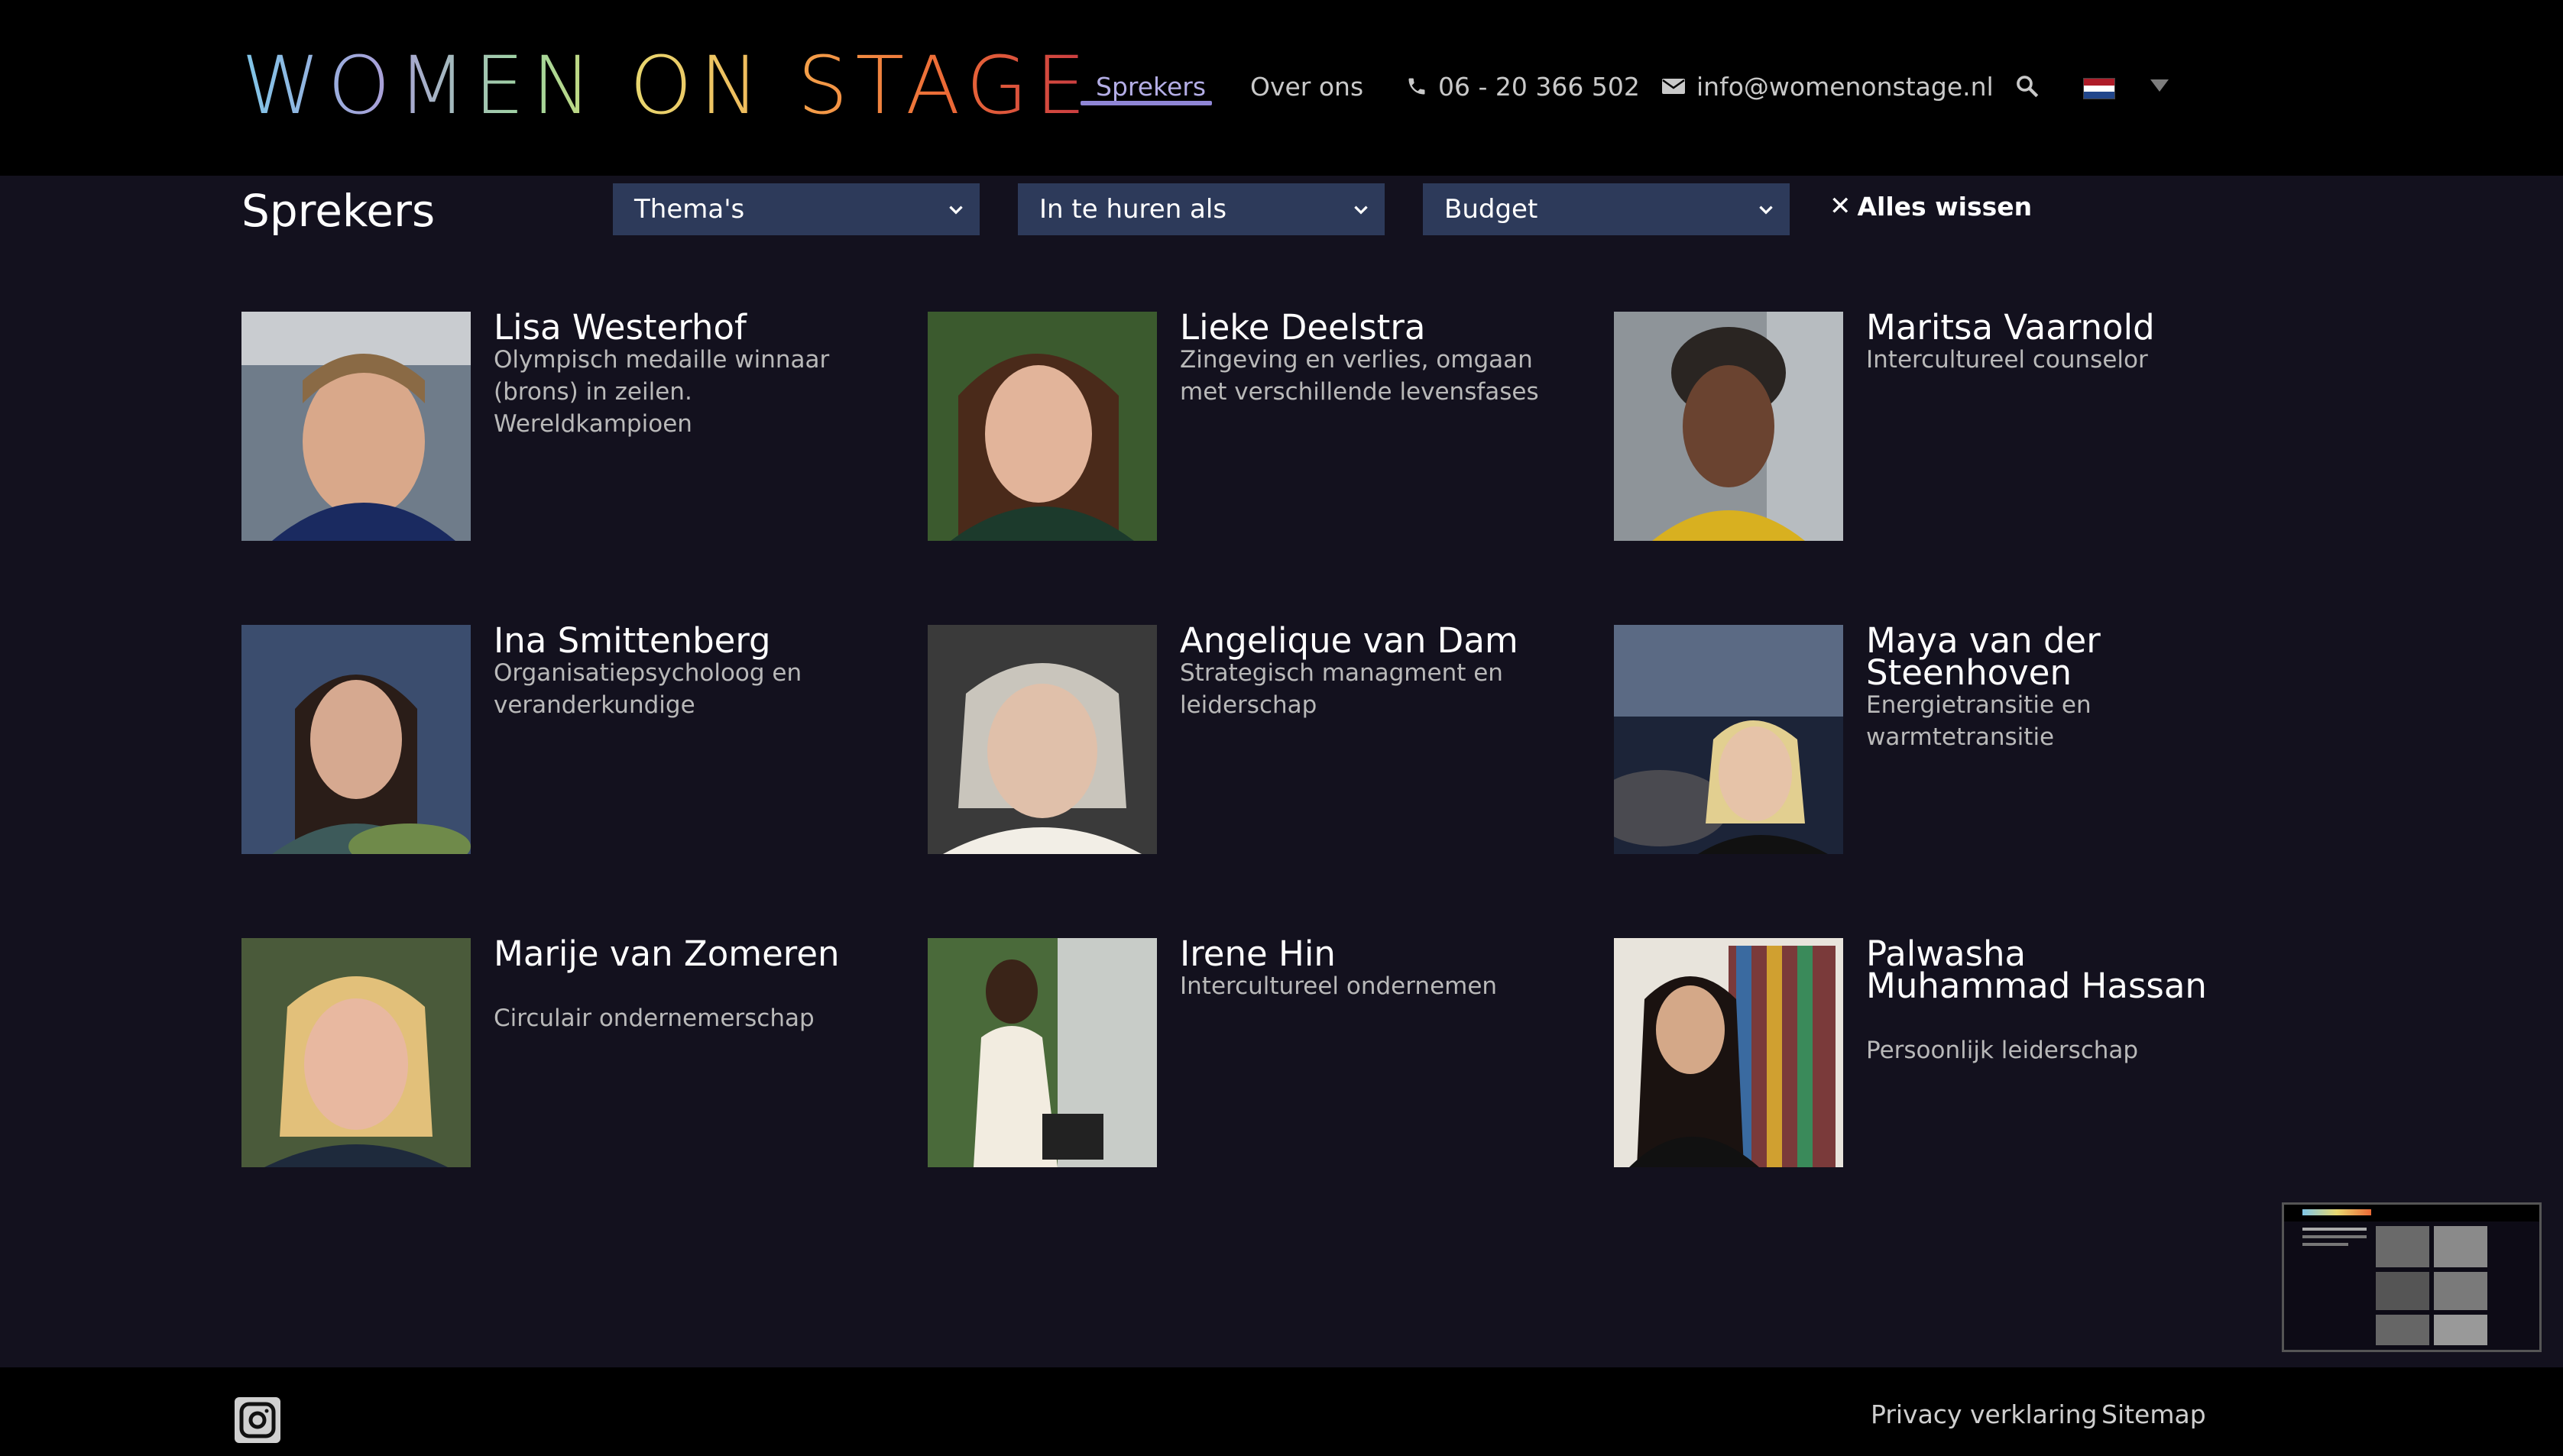 Image resolution: width=2563 pixels, height=1456 pixels. What do you see at coordinates (1979, 721) in the screenshot?
I see `speaker-description: Energietransitie en warmtetransitie` at bounding box center [1979, 721].